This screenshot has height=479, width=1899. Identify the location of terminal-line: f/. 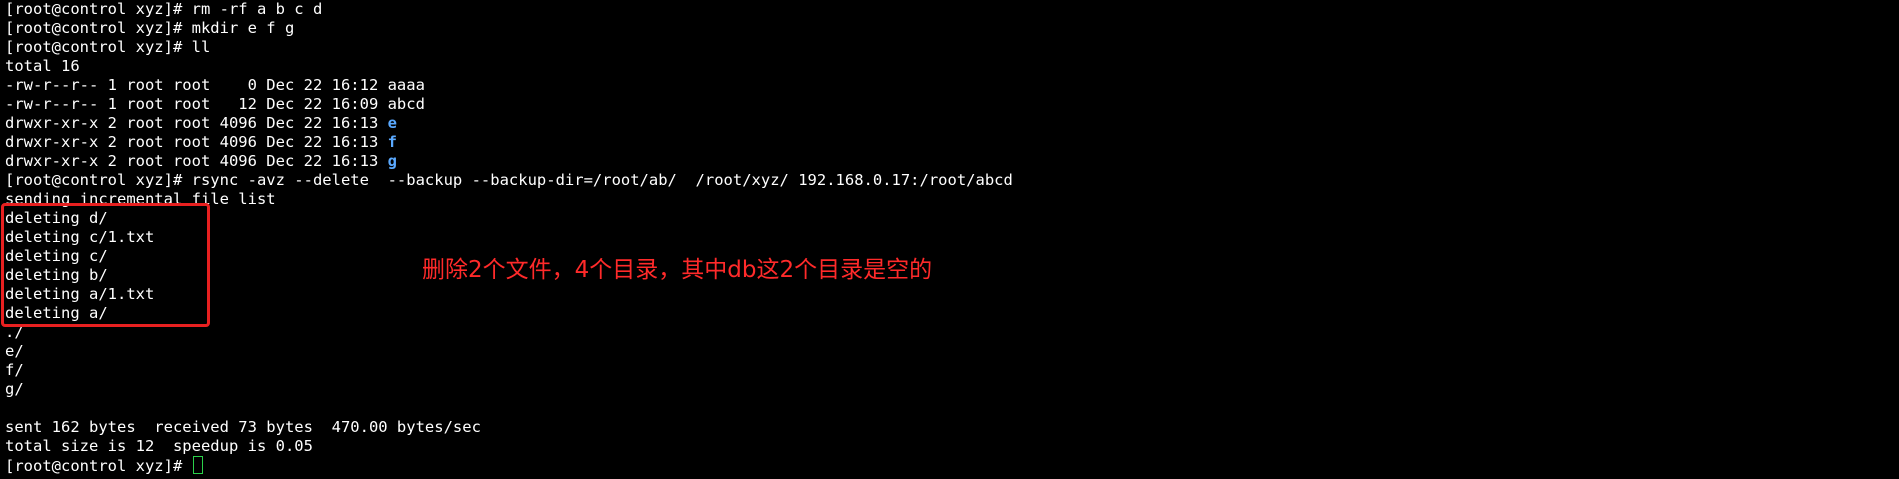
(509, 370).